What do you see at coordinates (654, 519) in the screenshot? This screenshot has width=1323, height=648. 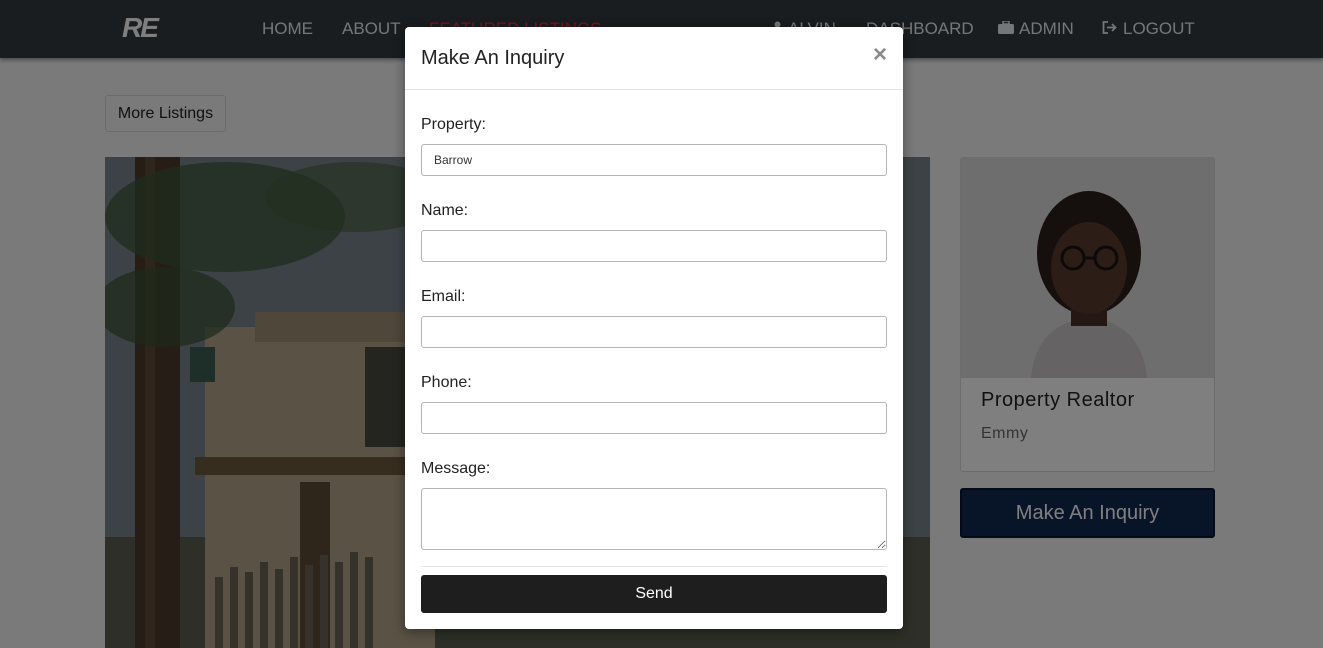 I see `message-textarea` at bounding box center [654, 519].